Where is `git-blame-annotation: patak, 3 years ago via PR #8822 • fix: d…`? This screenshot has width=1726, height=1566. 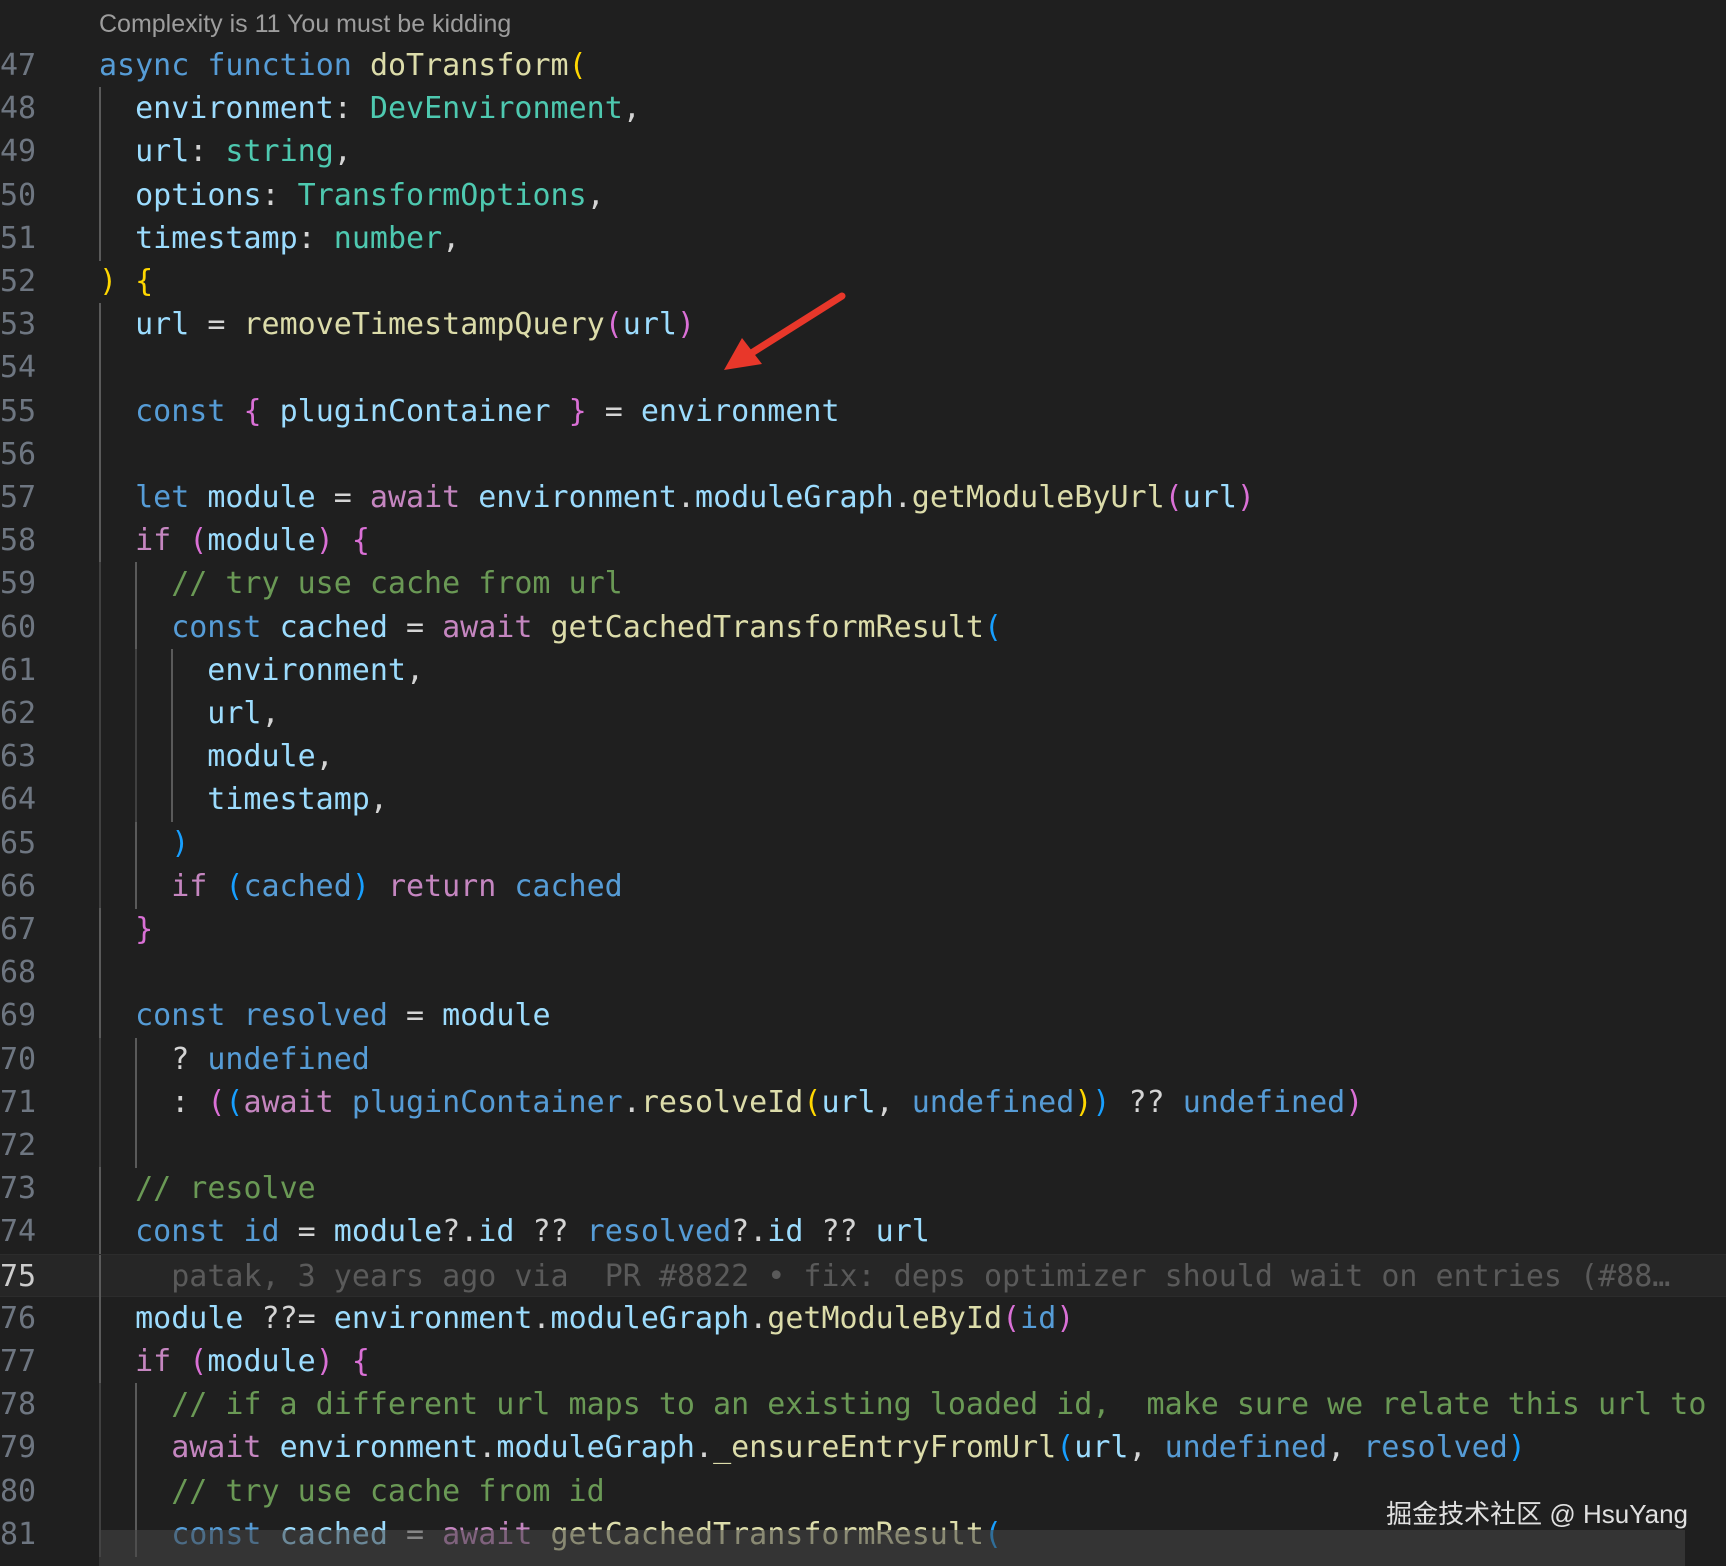 git-blame-annotation: patak, 3 years ago via PR #8822 • fix: d… is located at coordinates (903, 1276).